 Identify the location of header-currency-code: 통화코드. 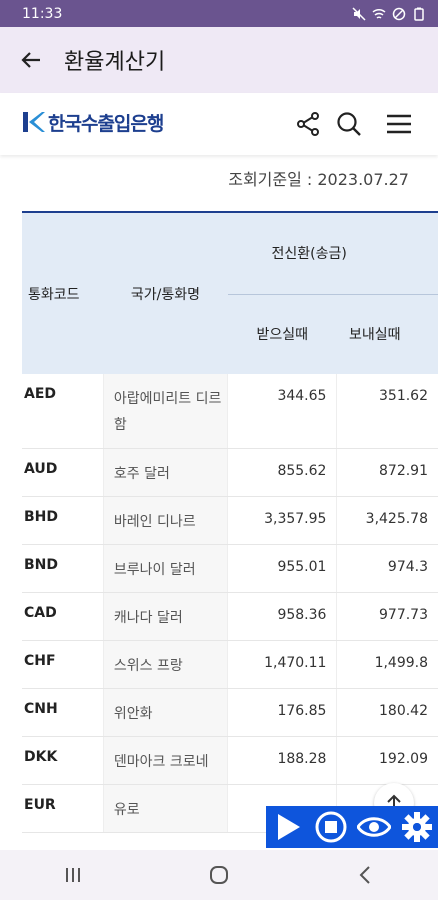
(63, 293).